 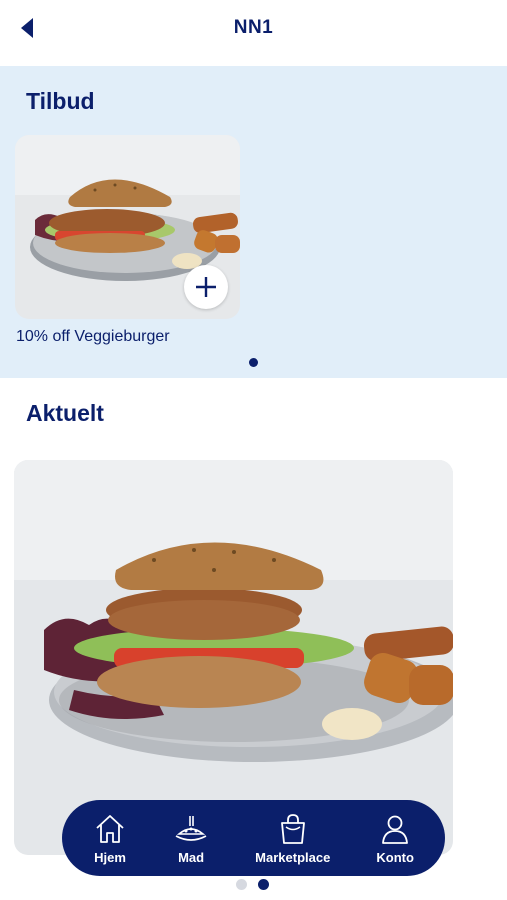 I want to click on offer-caption: 10% off Veggieburger, so click(x=93, y=336).